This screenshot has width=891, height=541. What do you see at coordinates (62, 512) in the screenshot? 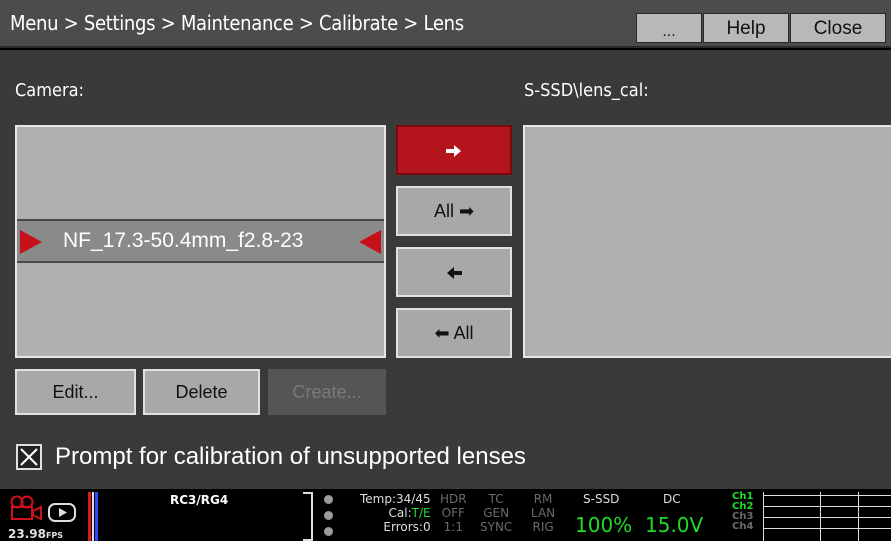
I see `playback-icon` at bounding box center [62, 512].